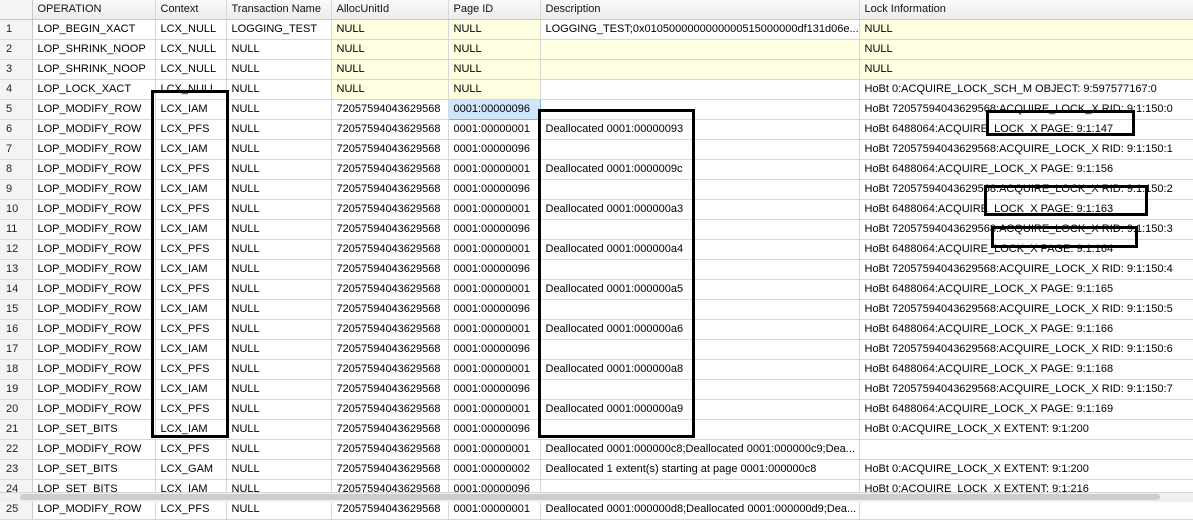  I want to click on column-header-description: Description, so click(700, 10).